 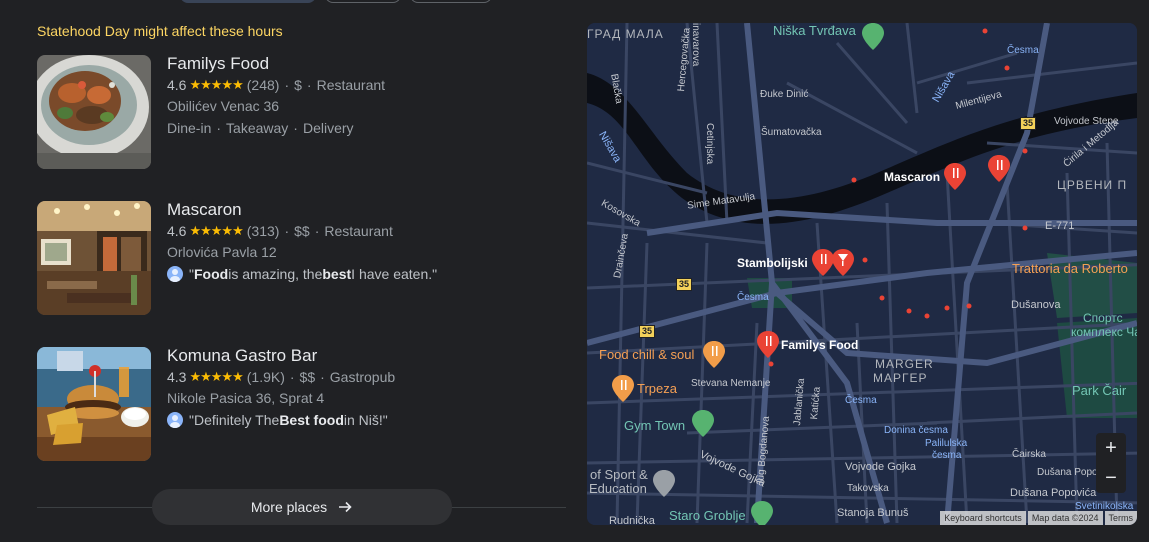 I want to click on more-places-button: More places, so click(x=302, y=507).